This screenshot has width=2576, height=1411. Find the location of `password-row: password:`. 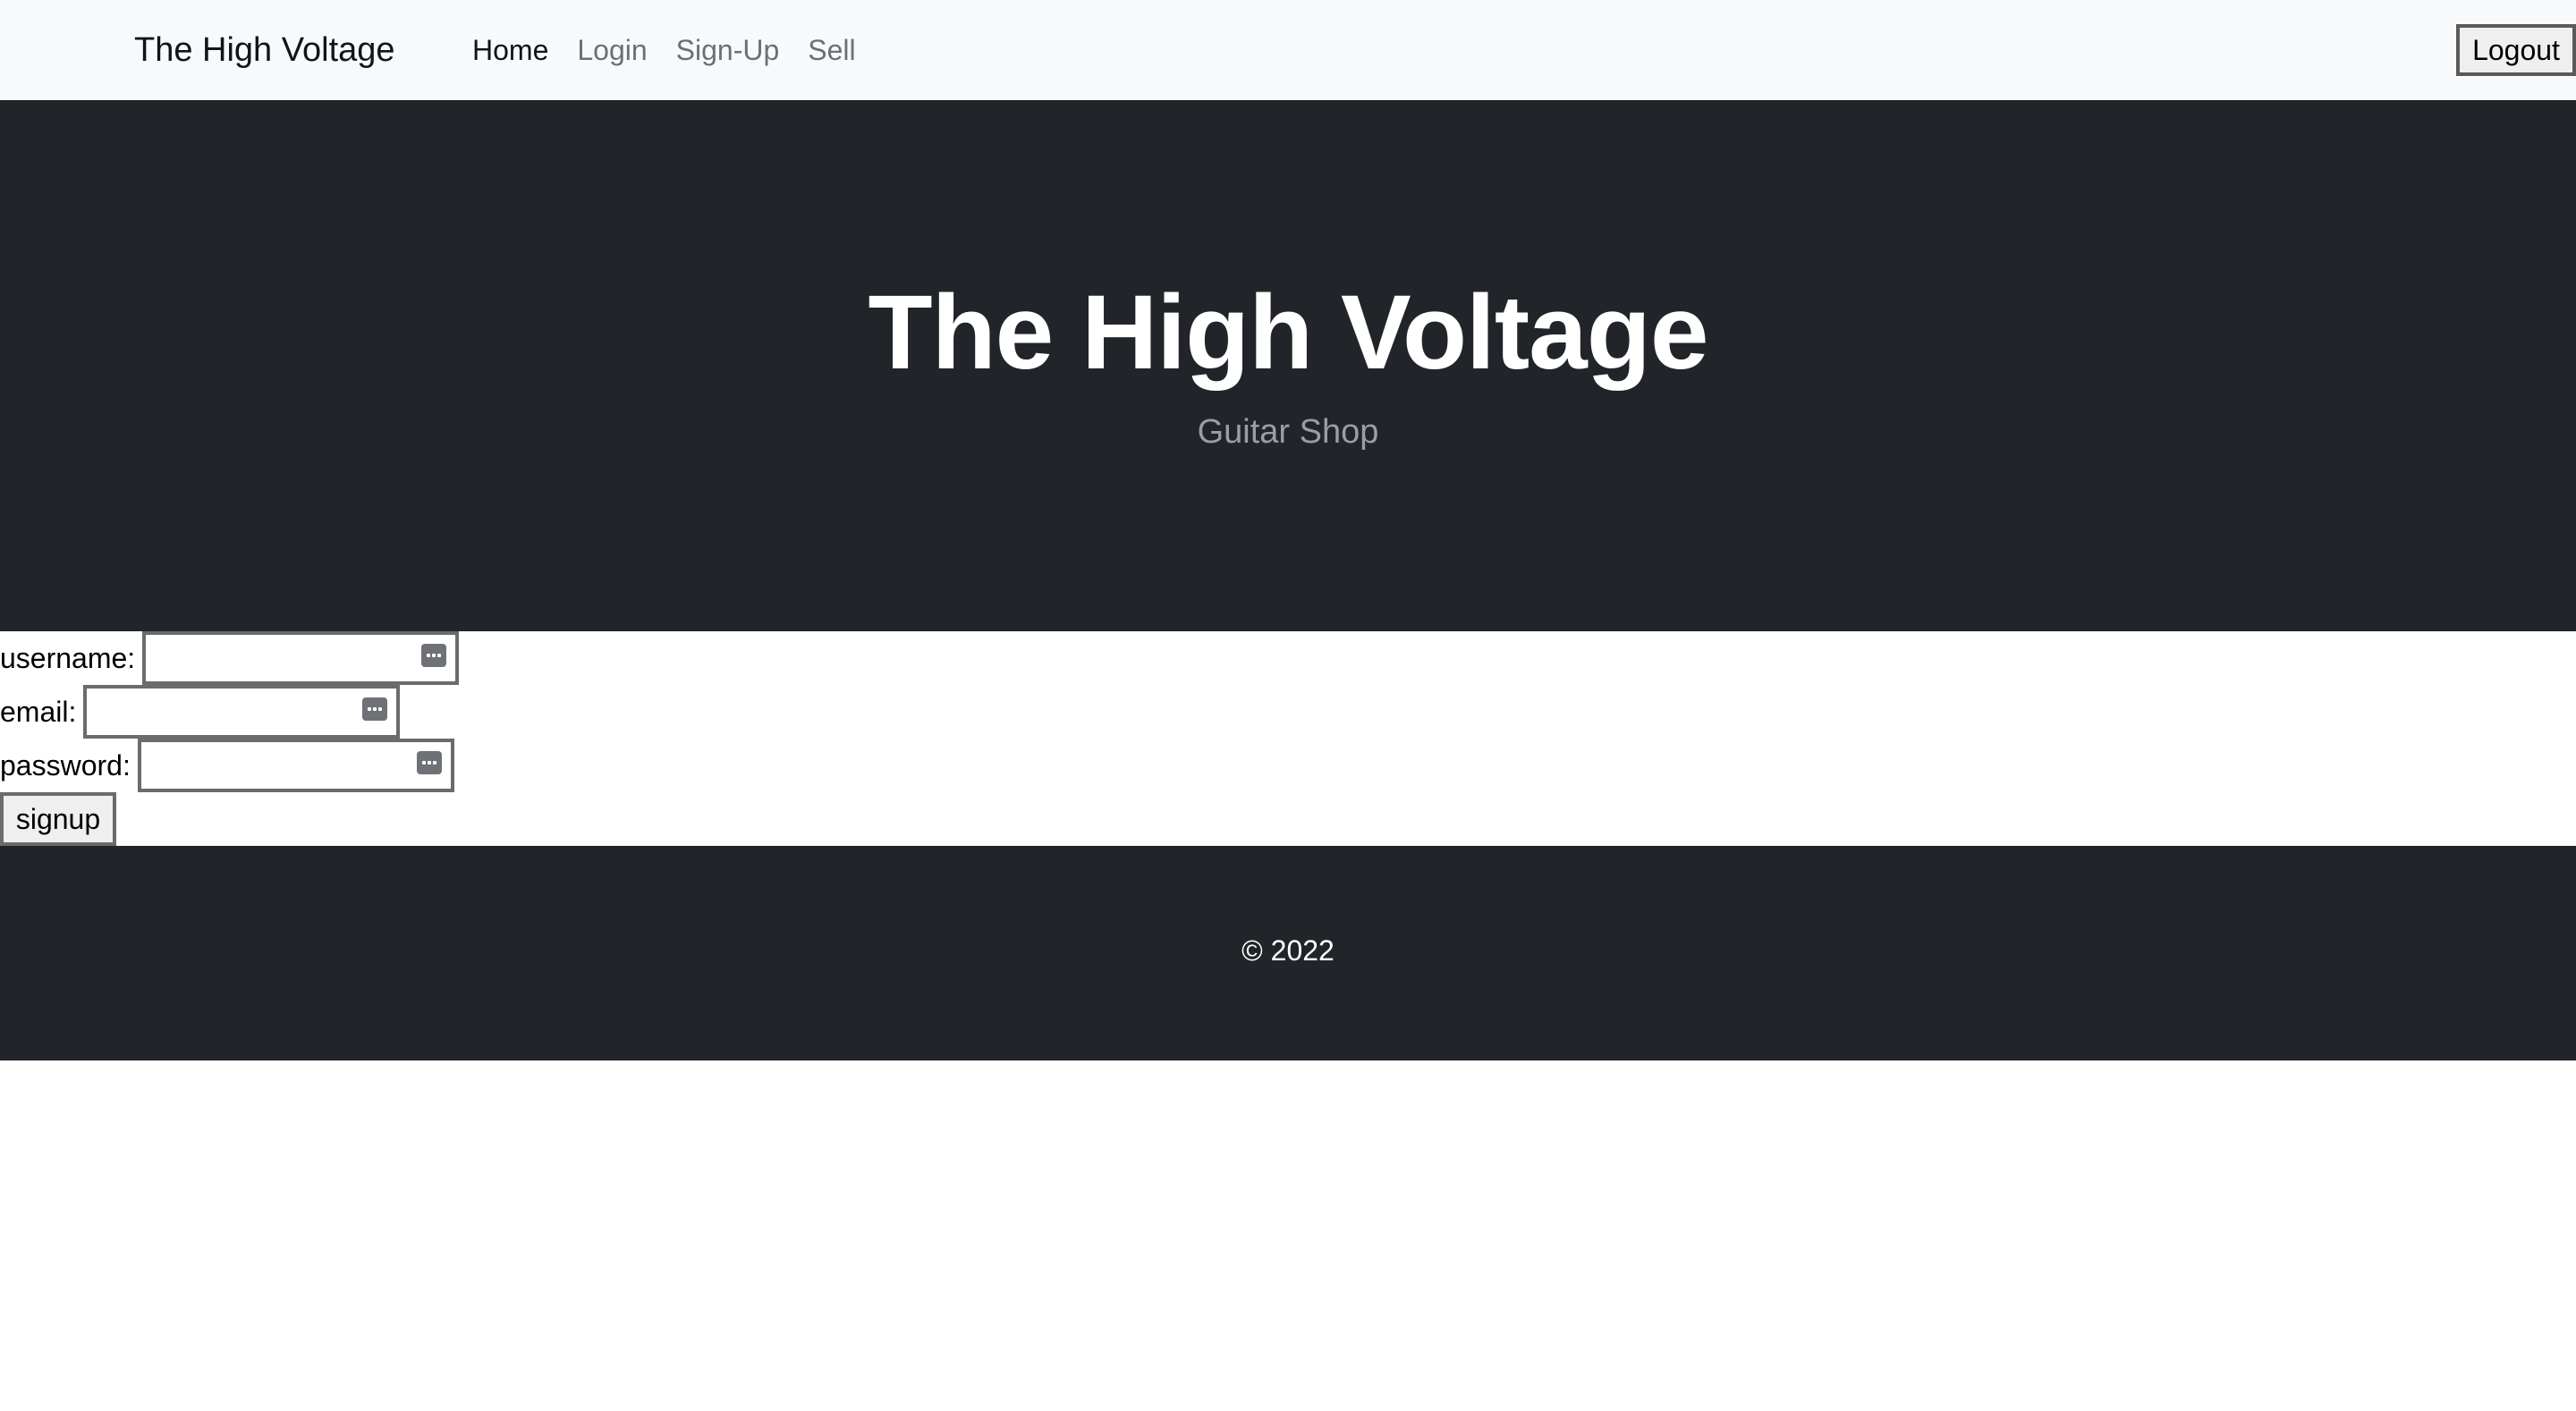

password-row: password: is located at coordinates (227, 766).